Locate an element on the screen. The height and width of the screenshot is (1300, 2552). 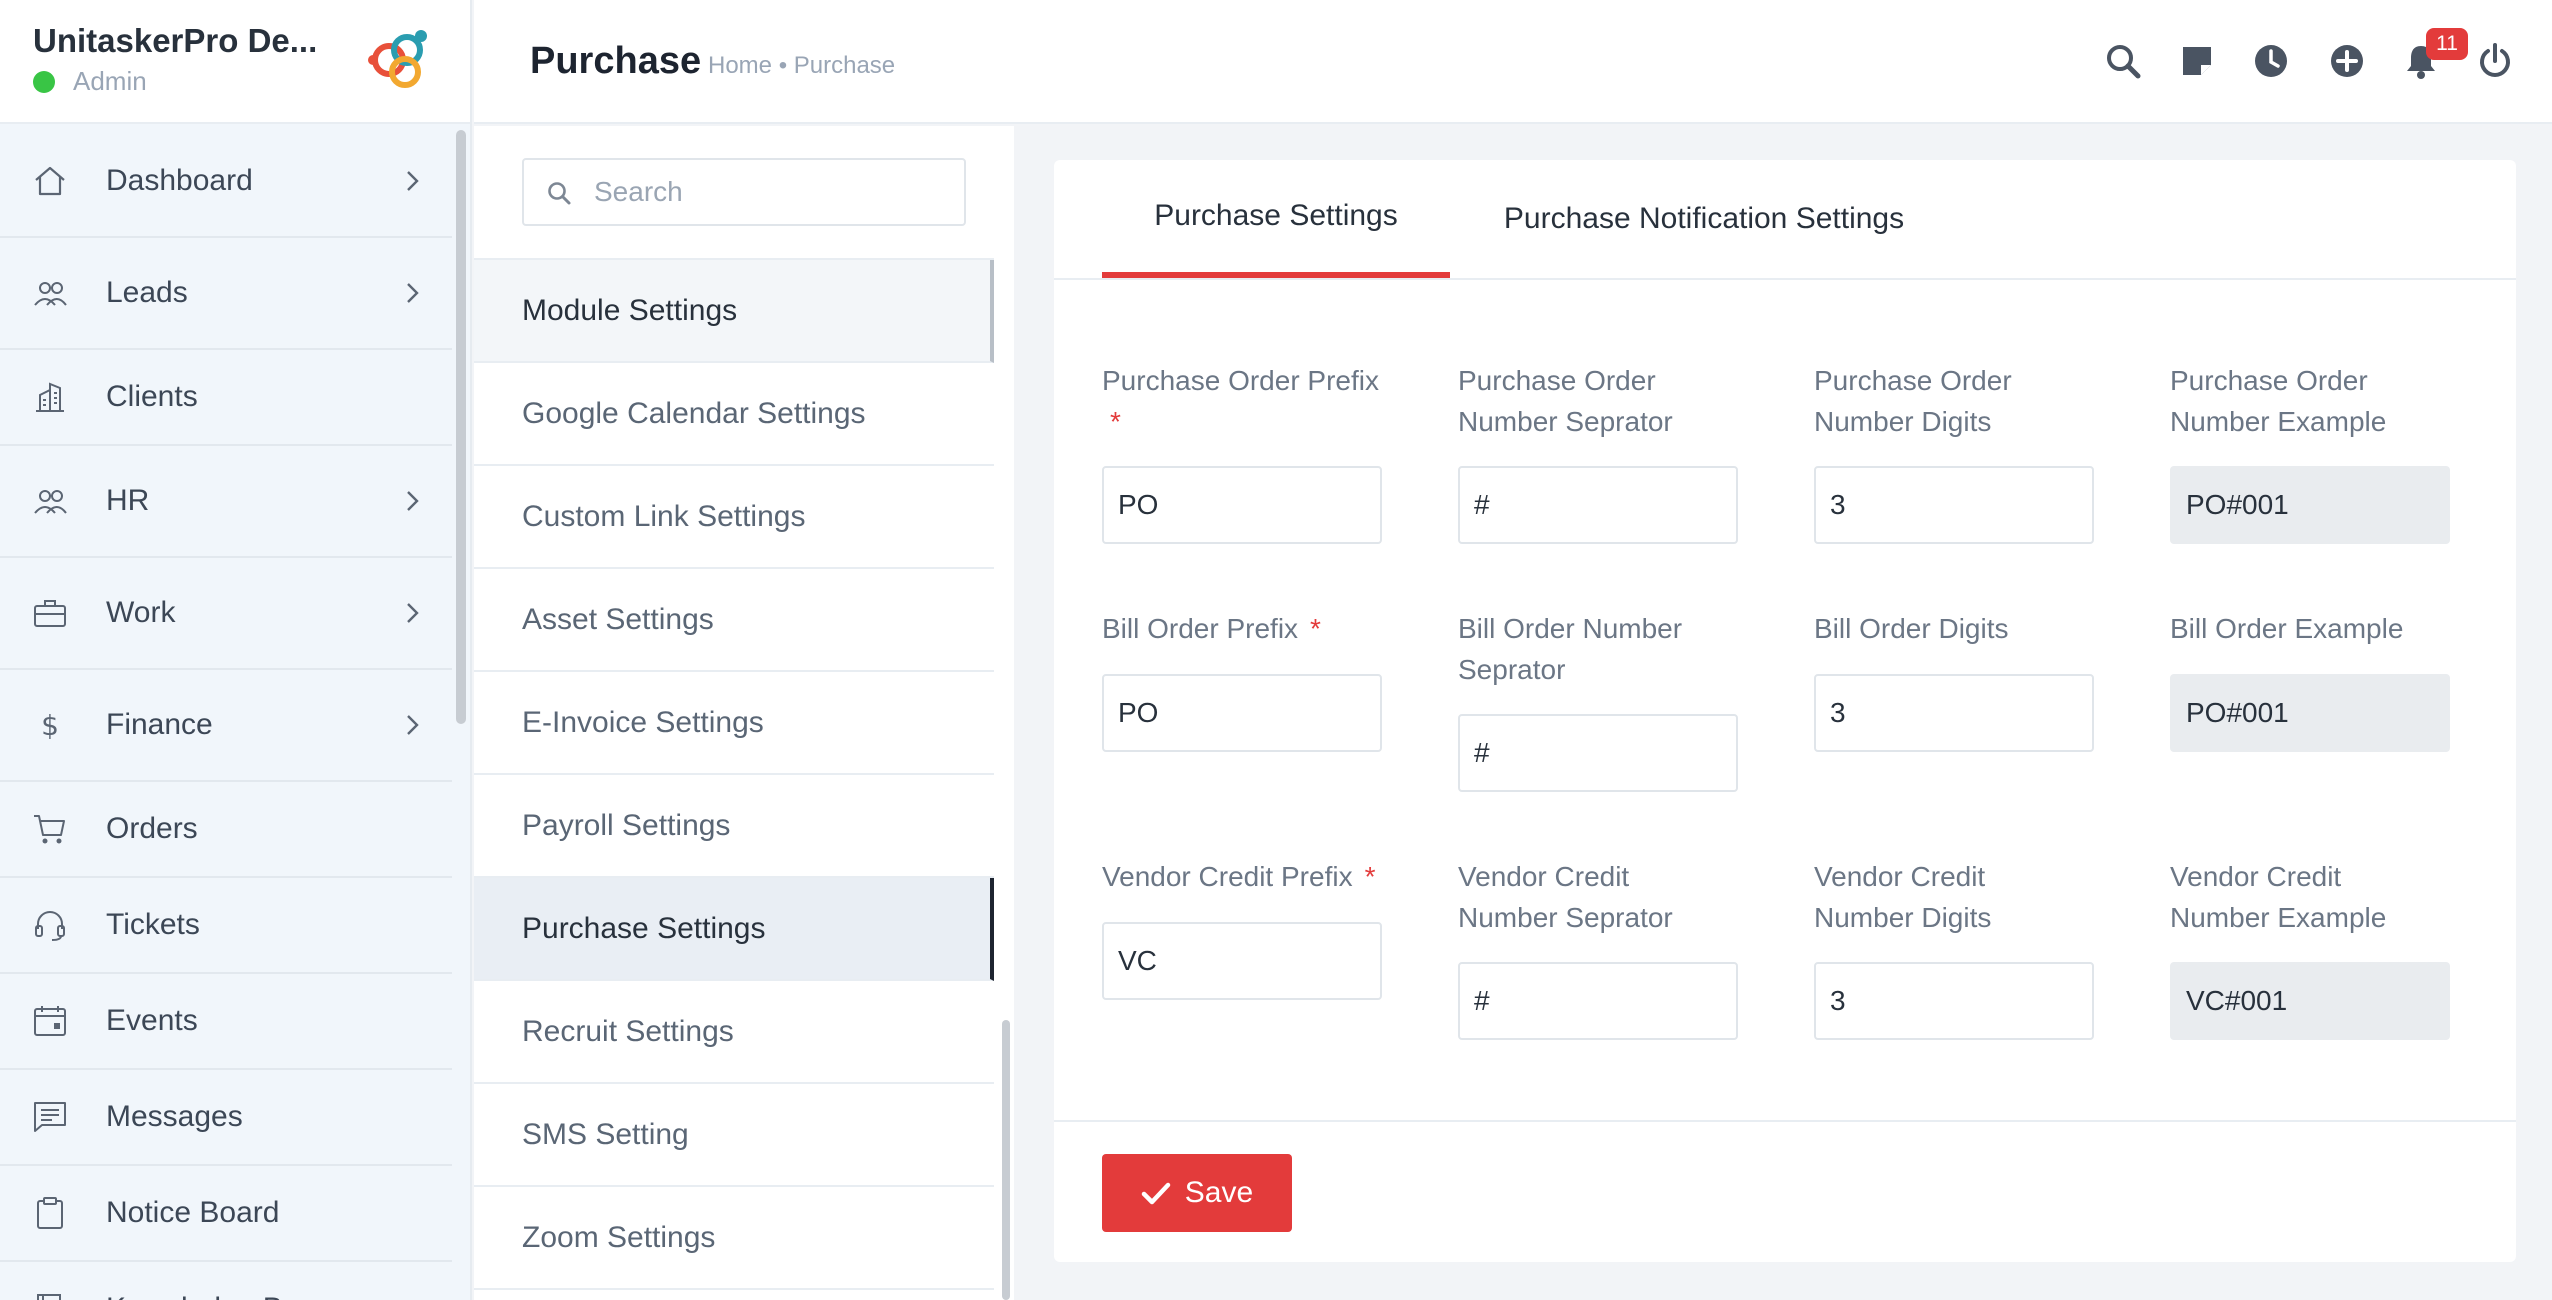
sidebar-item-leads: Leads is located at coordinates (226, 294).